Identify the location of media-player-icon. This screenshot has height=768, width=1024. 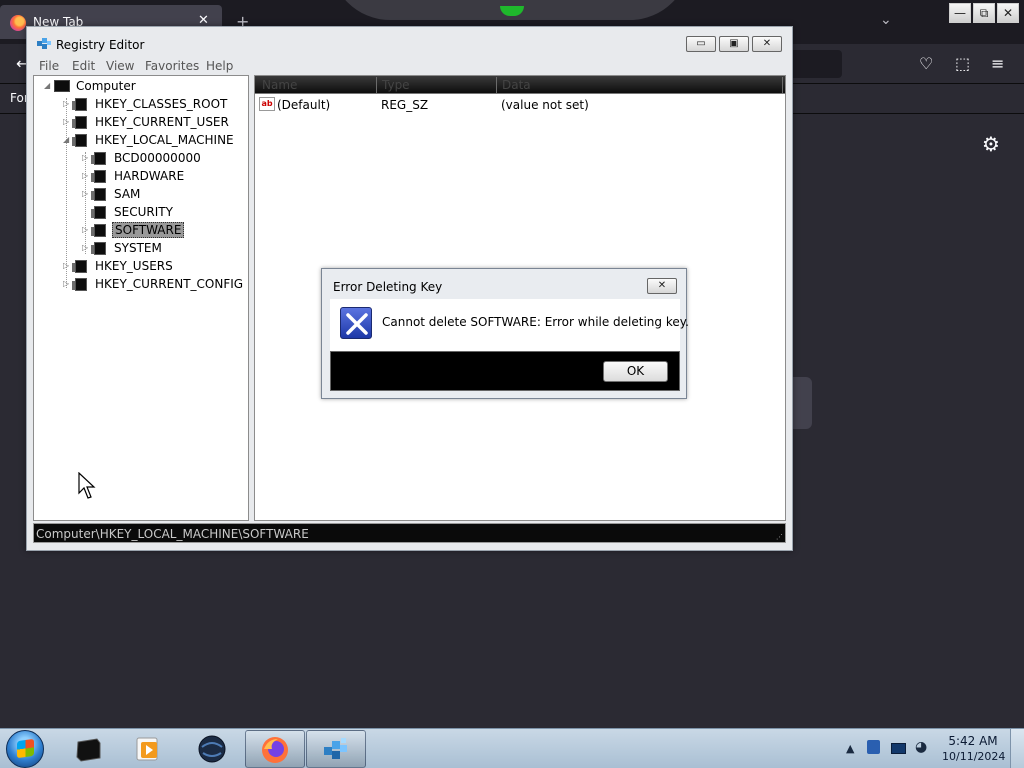
(147, 749).